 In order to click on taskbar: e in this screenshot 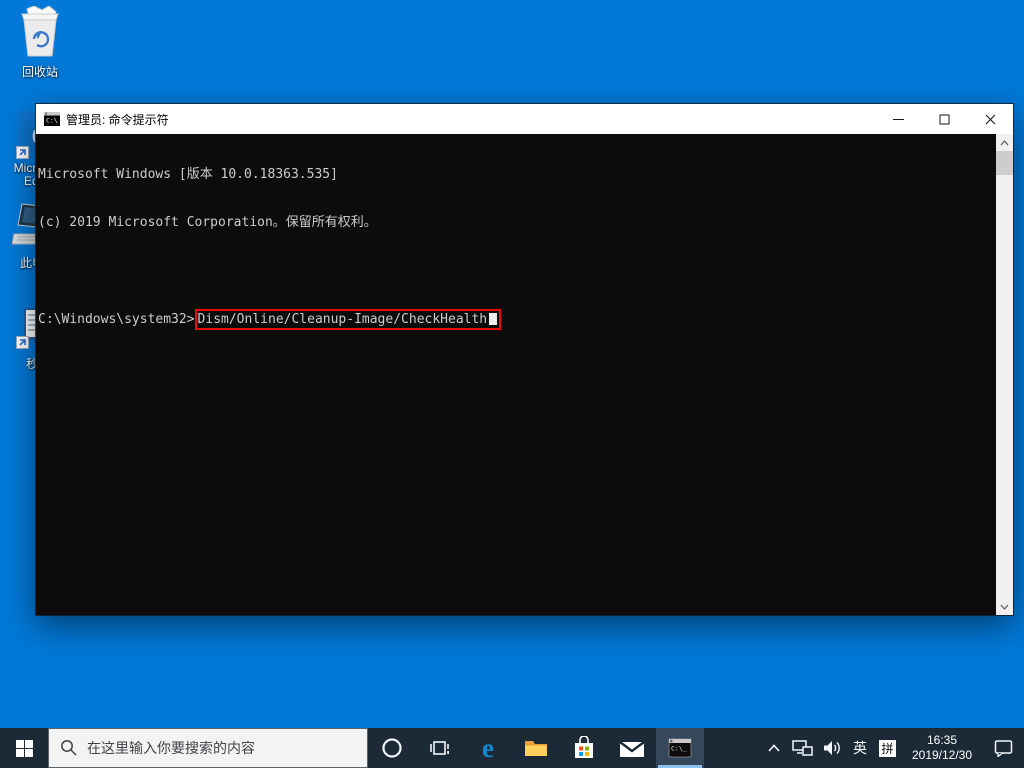, I will do `click(512, 748)`.